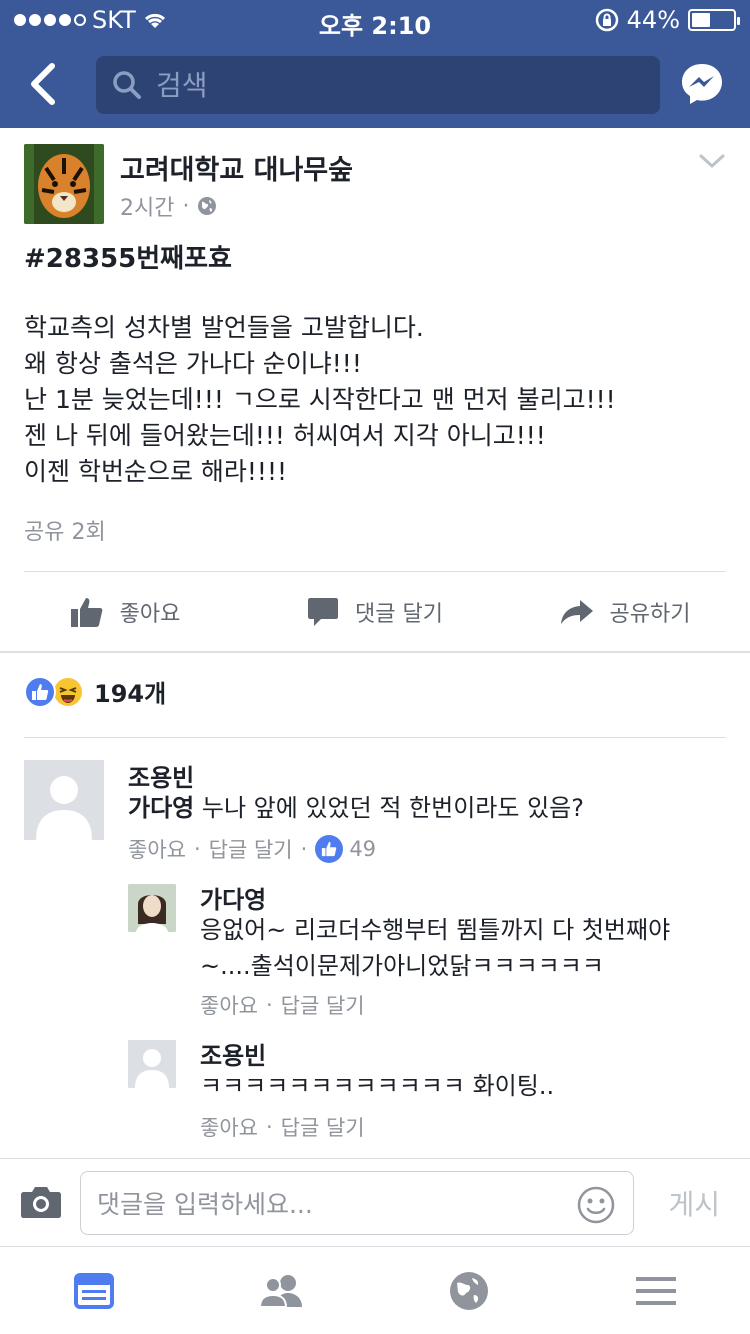 This screenshot has height=1334, width=750. What do you see at coordinates (606, 20) in the screenshot?
I see `rotation-lock-icon` at bounding box center [606, 20].